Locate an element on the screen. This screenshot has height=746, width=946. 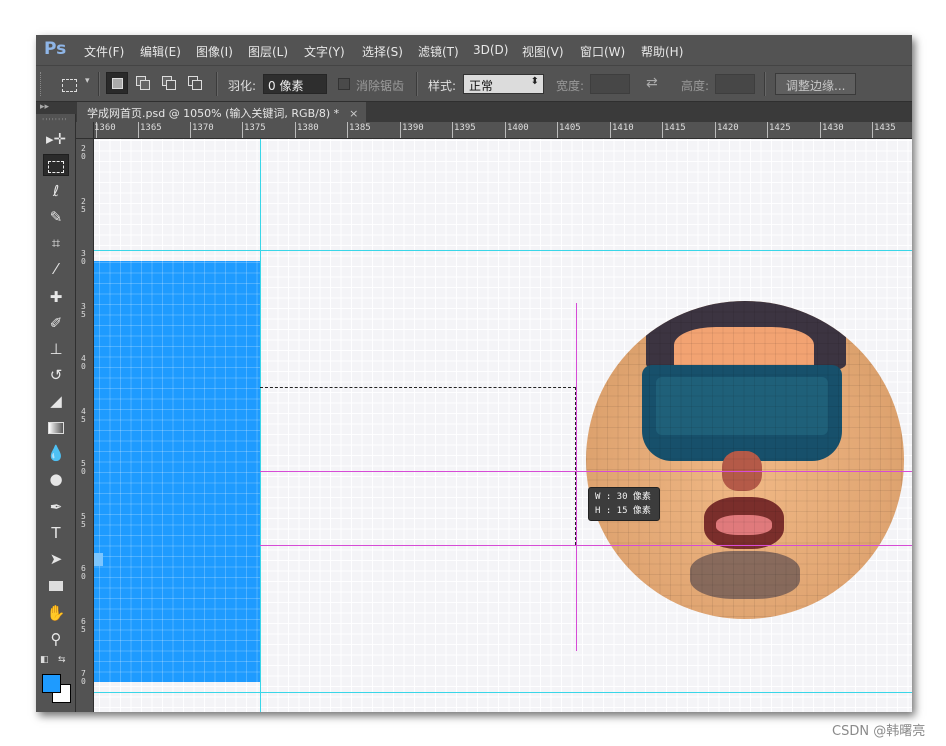
marquee-shape-icon is located at coordinates (69, 85).